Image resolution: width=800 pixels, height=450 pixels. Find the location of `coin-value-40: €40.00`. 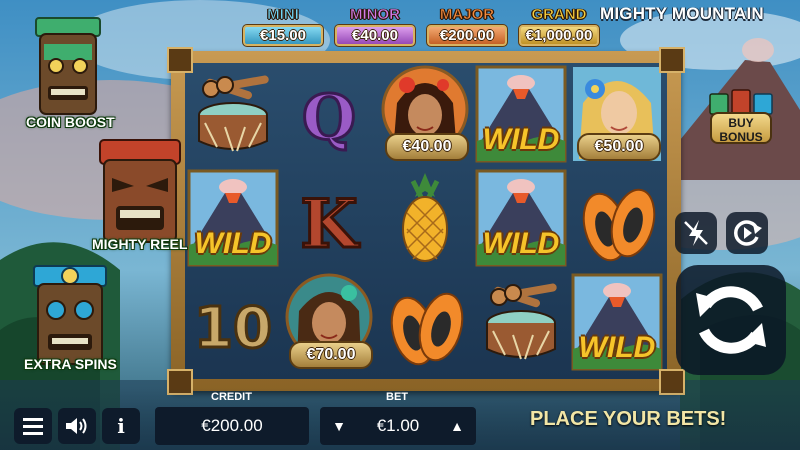

coin-value-40: €40.00 is located at coordinates (427, 147).